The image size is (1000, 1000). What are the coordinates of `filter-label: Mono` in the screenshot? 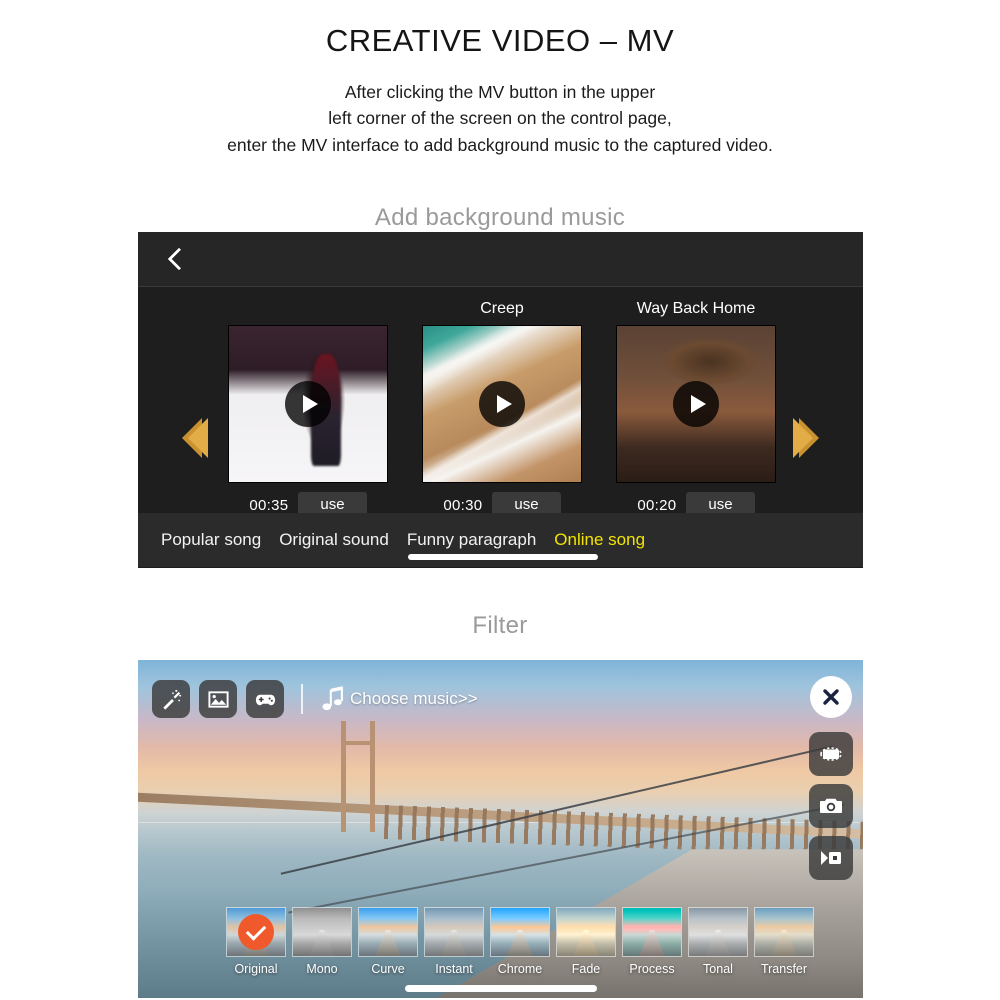 It's located at (322, 969).